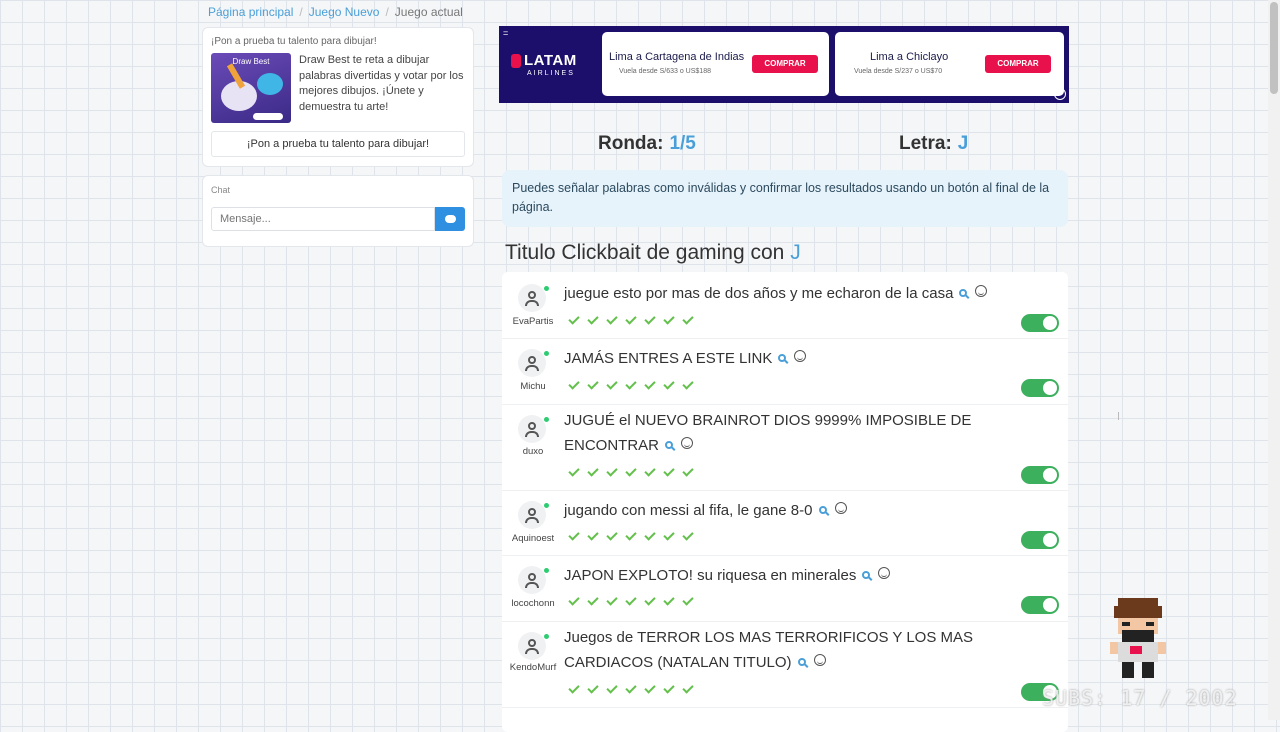 The height and width of the screenshot is (732, 1280). I want to click on round-indicator: Ronda: 1/5, so click(647, 144).